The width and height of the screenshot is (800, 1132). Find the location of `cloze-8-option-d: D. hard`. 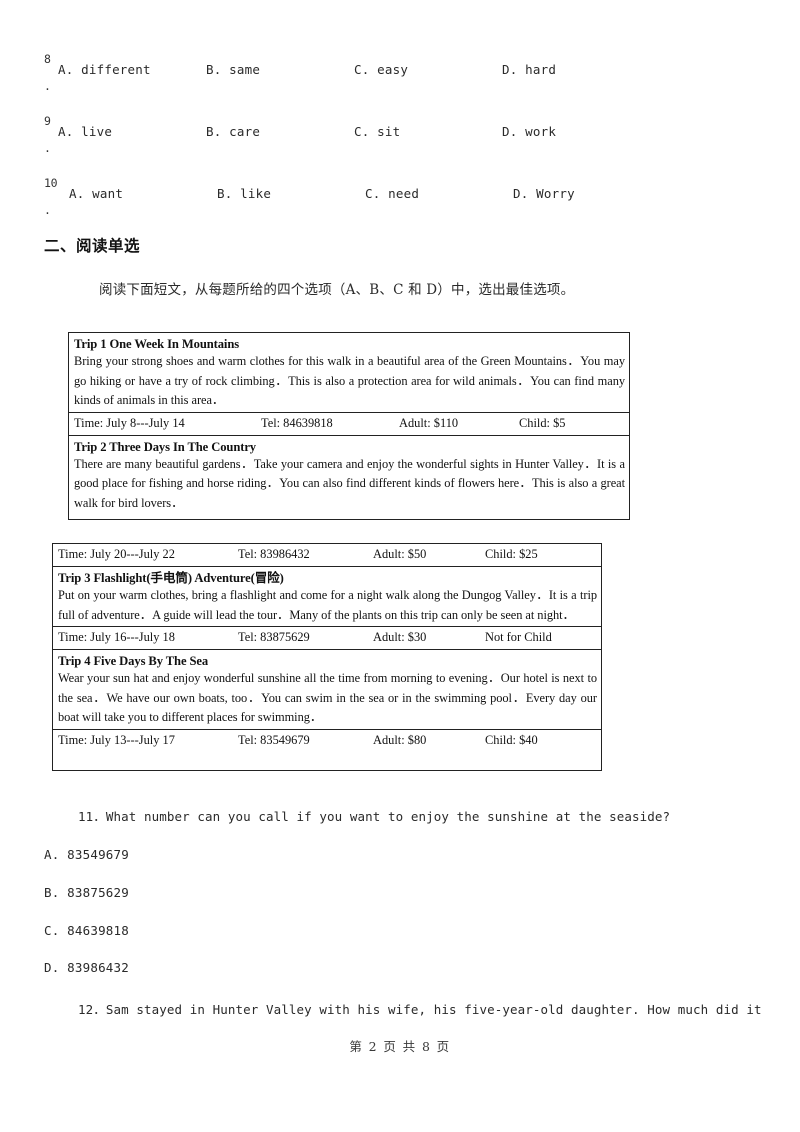

cloze-8-option-d: D. hard is located at coordinates (529, 70).